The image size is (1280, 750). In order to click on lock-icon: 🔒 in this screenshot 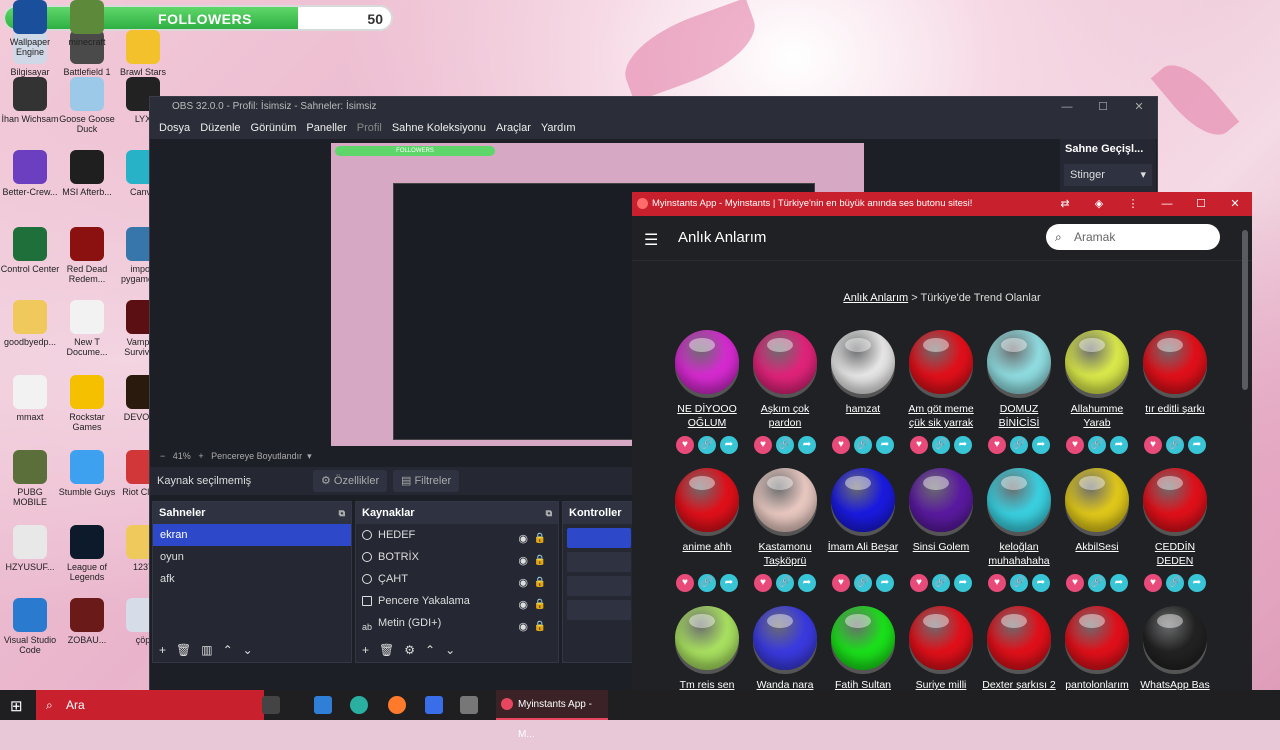, I will do `click(540, 627)`.